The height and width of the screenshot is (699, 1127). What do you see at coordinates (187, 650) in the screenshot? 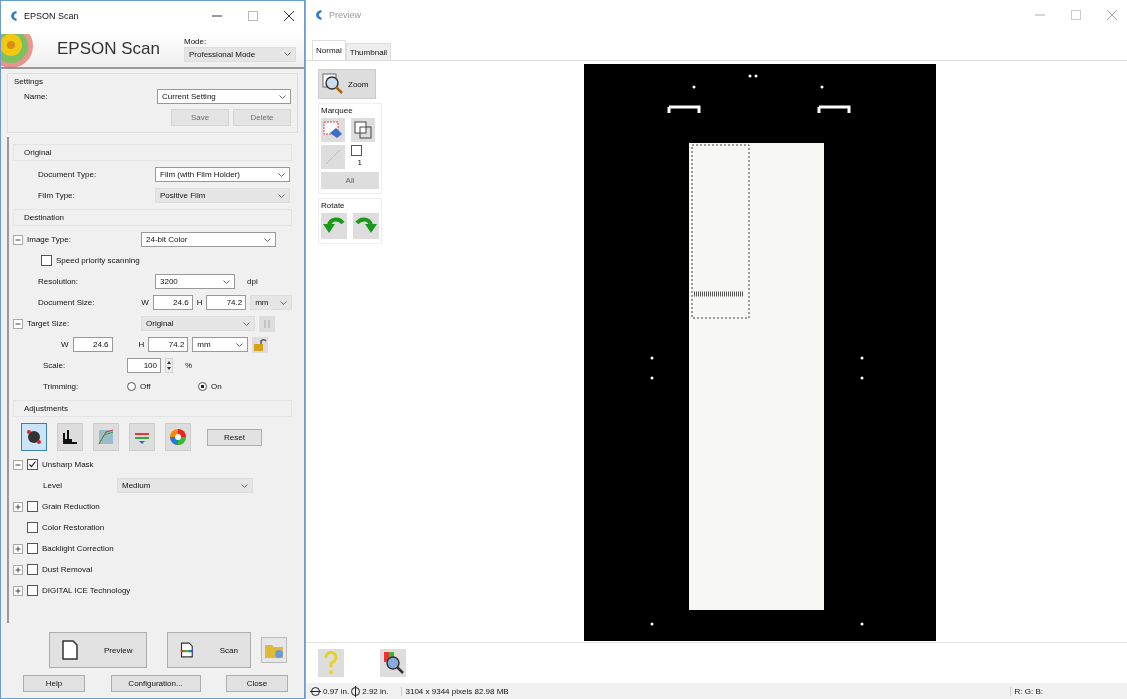
I see `scan-document-icon` at bounding box center [187, 650].